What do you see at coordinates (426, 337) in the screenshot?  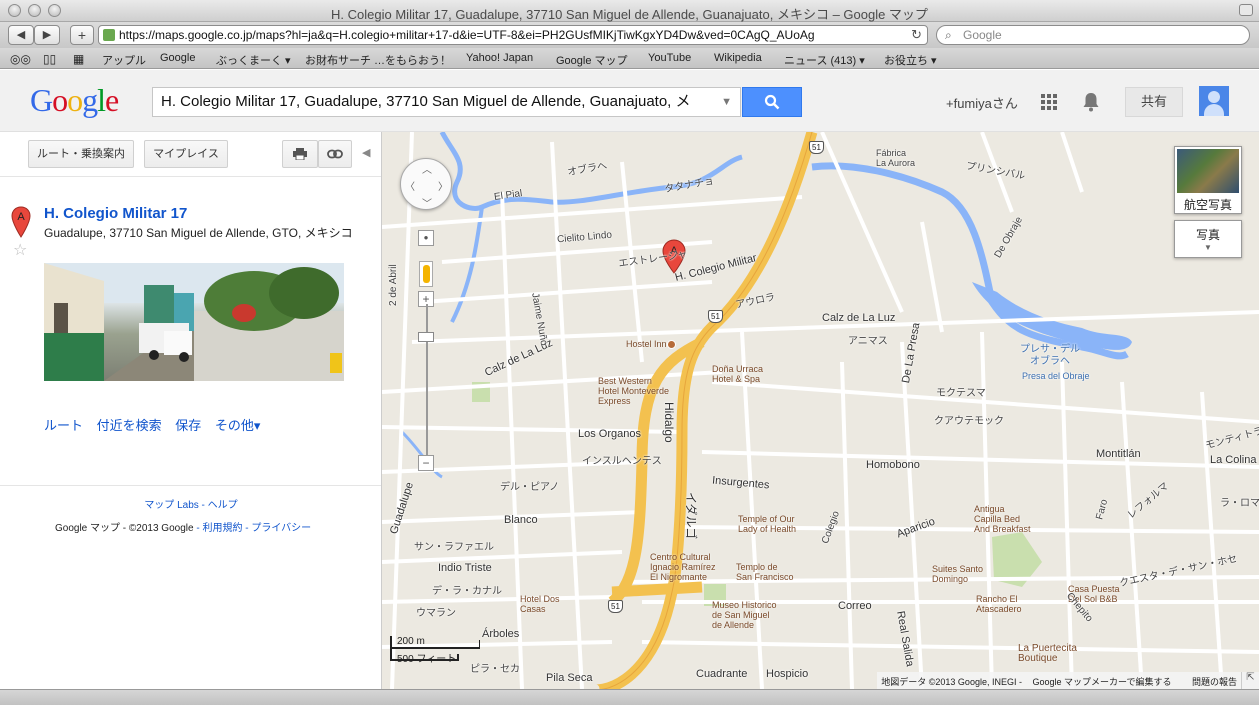 I see `zoom-slider-thumb` at bounding box center [426, 337].